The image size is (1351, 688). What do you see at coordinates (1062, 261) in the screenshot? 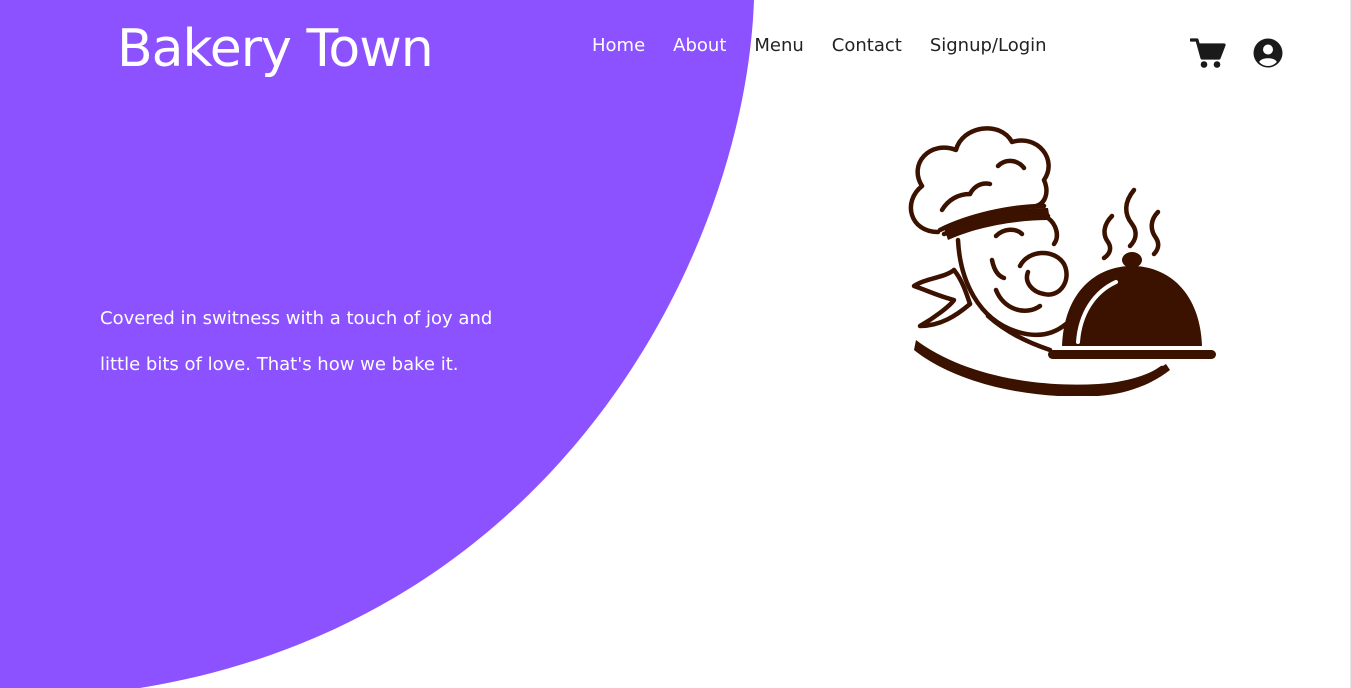
I see `chef-with-cloche-icon` at bounding box center [1062, 261].